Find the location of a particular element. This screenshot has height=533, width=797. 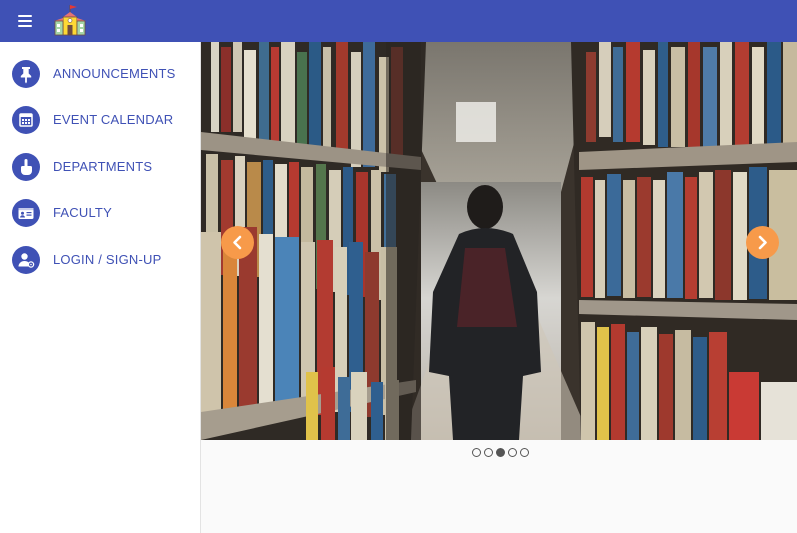

calendar-icon is located at coordinates (26, 120).